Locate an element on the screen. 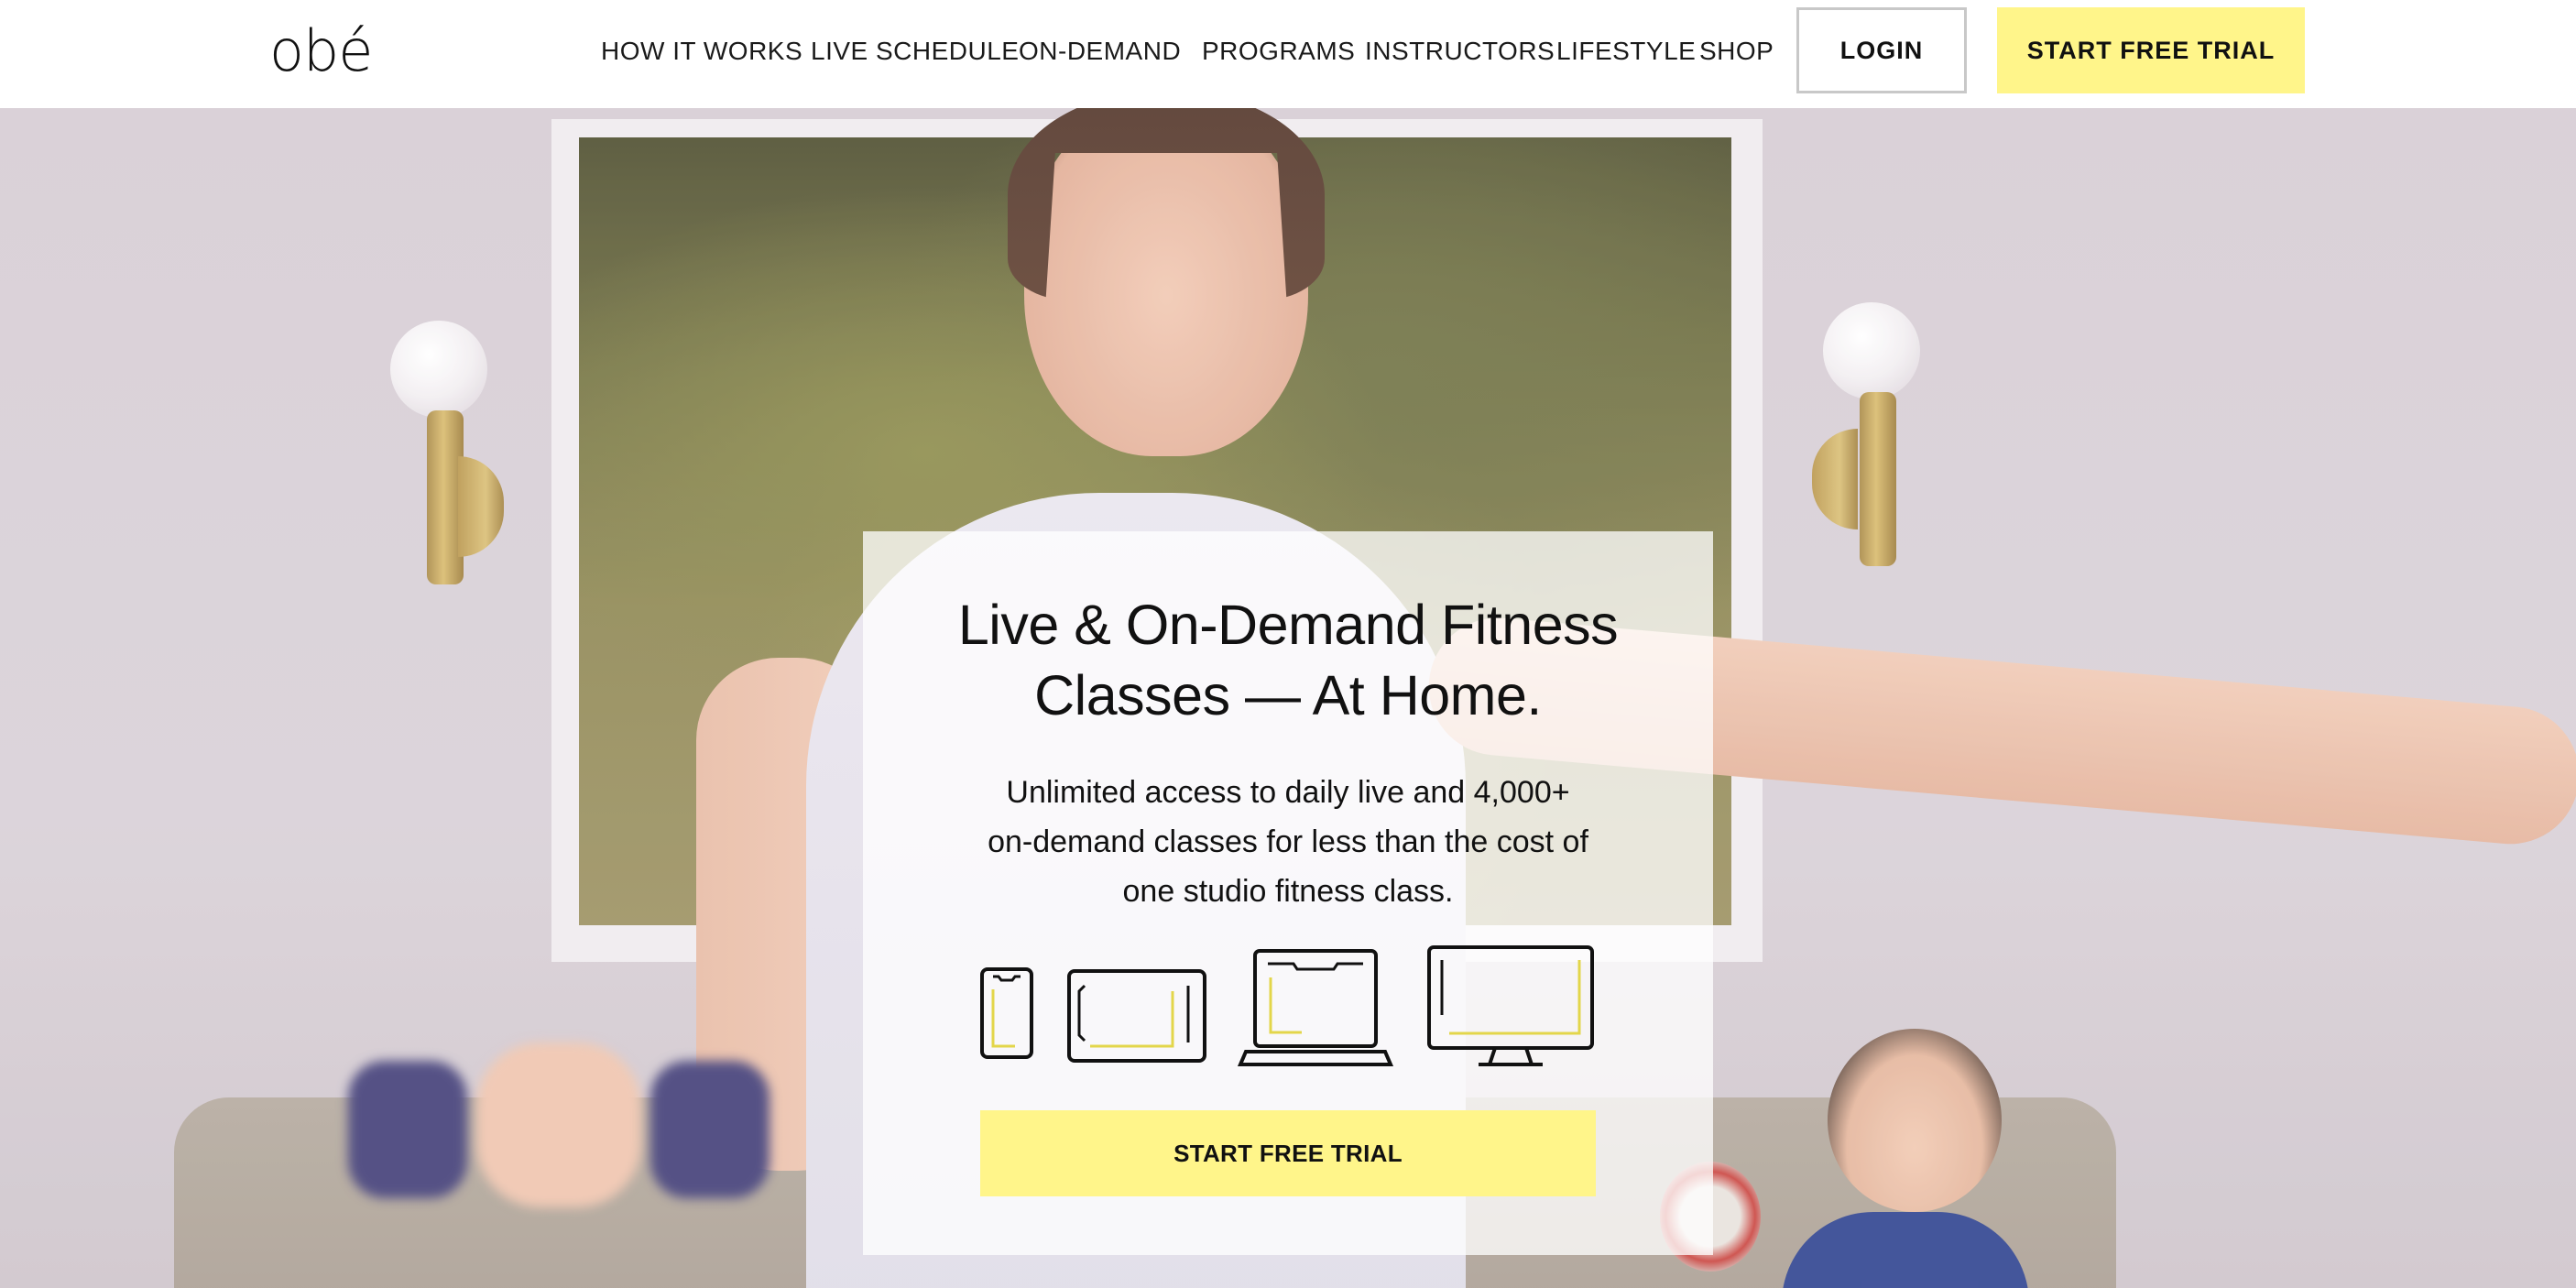 The image size is (2576, 1288). nav-live-schedule: LIVE SCHEDULE is located at coordinates (915, 52).